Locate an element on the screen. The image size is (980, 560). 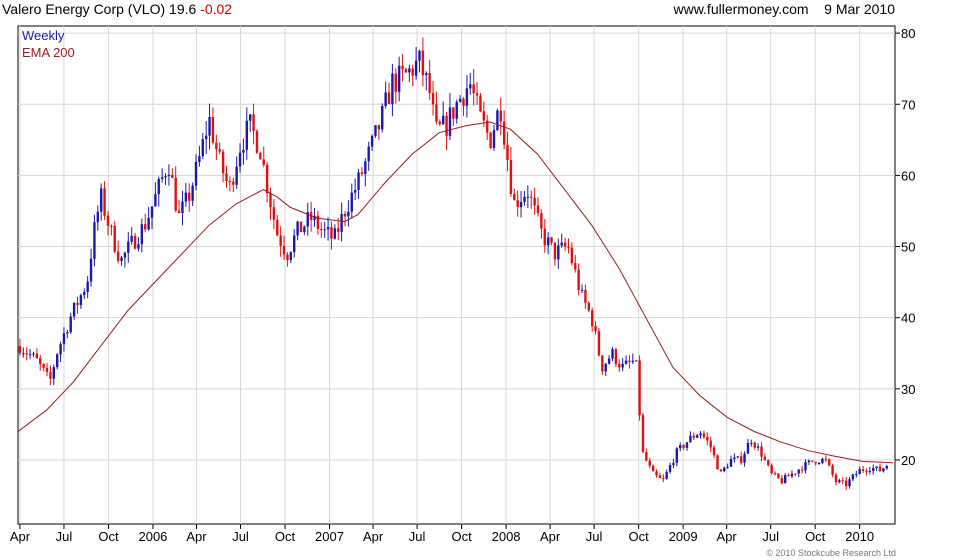
copyright-note: © 2010 Stockcube Research Ltd is located at coordinates (831, 553).